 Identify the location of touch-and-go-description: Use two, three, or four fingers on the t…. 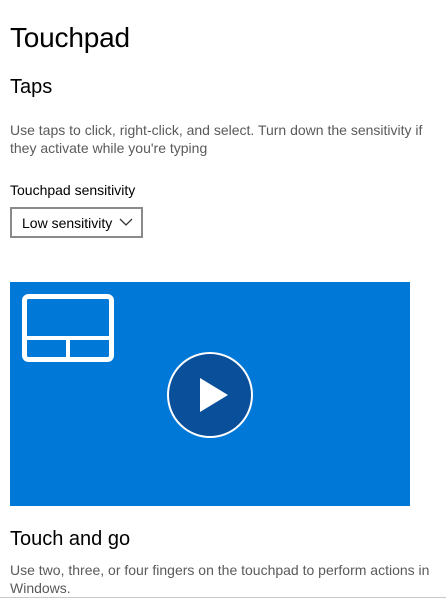
(220, 579).